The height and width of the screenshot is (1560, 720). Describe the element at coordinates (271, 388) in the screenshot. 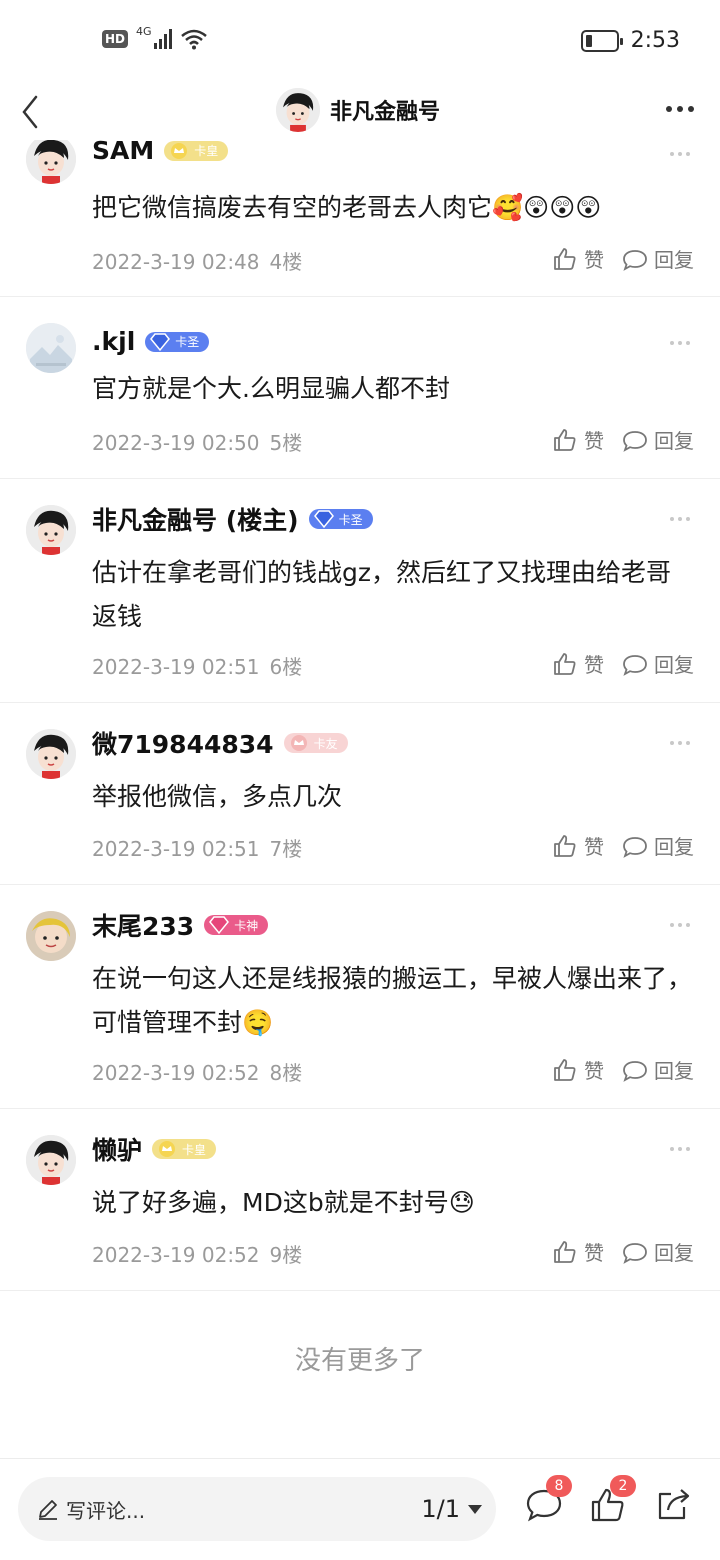

I see `comment-text: 官方就是个大.么明显骗人都不封` at that location.